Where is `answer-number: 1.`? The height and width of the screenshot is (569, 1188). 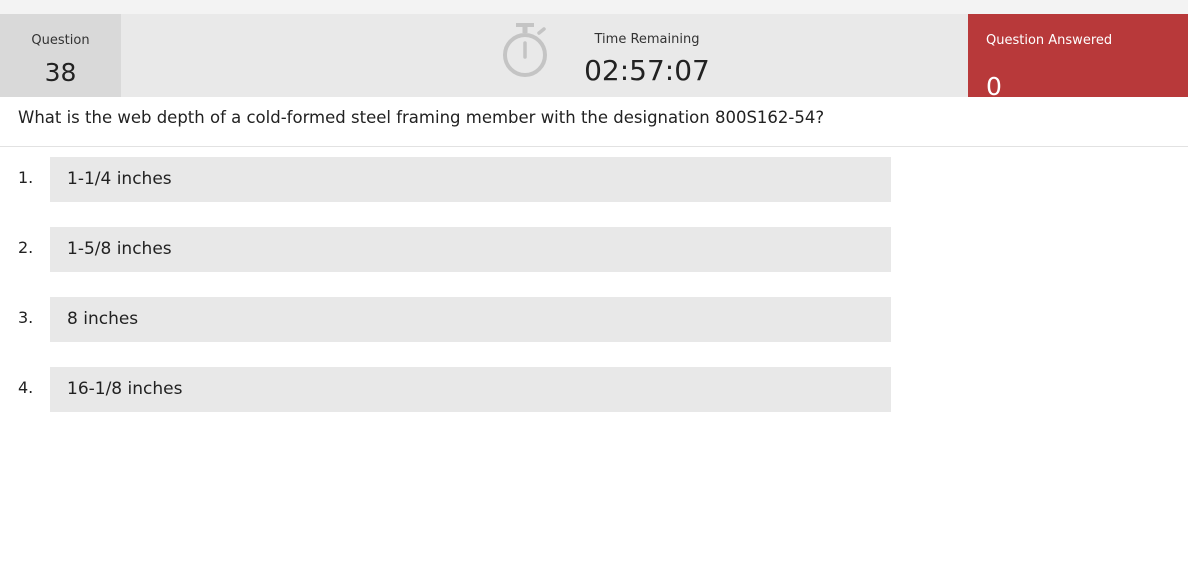 answer-number: 1. is located at coordinates (26, 177).